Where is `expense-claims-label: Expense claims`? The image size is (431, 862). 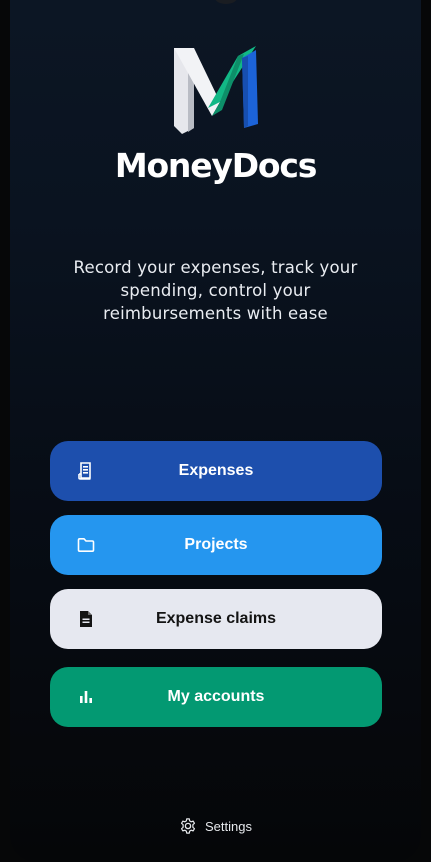 expense-claims-label: Expense claims is located at coordinates (216, 618).